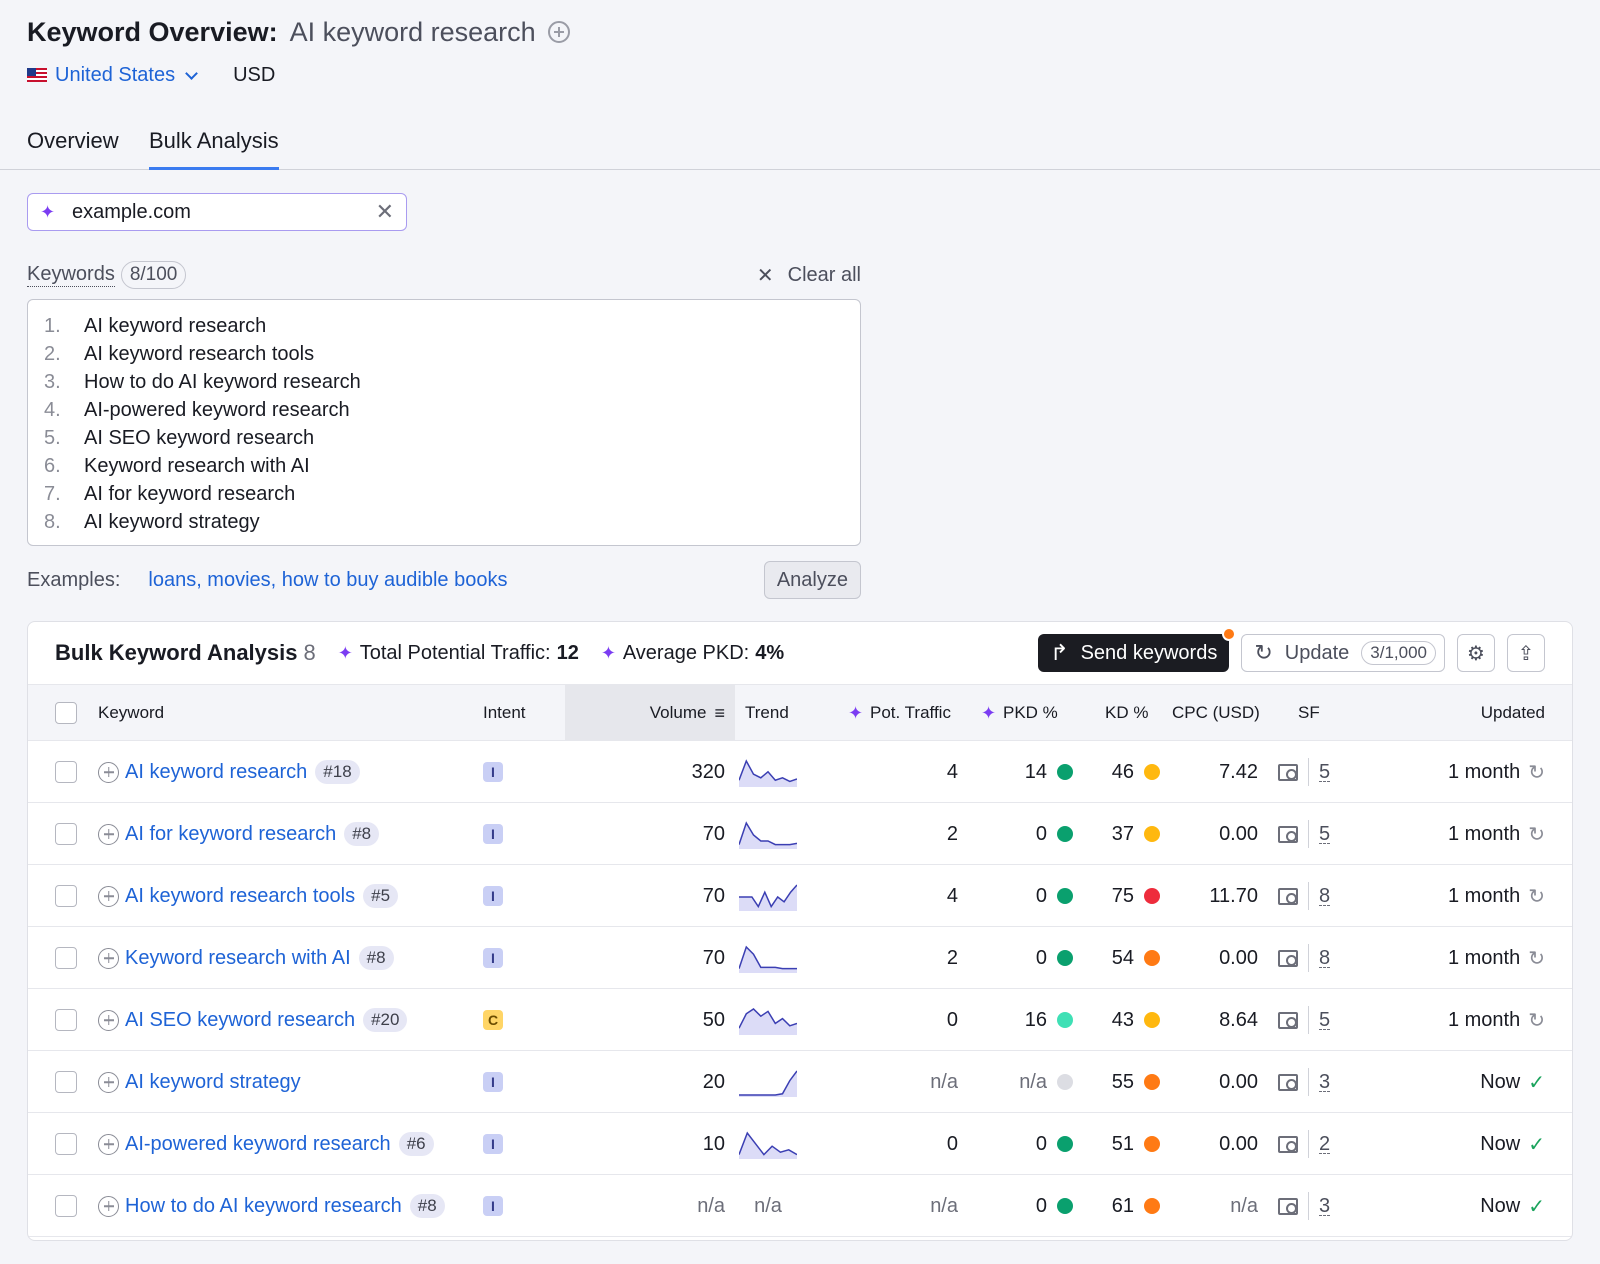 The image size is (1600, 1264). What do you see at coordinates (650, 713) in the screenshot?
I see `col-volume: Volume ≡` at bounding box center [650, 713].